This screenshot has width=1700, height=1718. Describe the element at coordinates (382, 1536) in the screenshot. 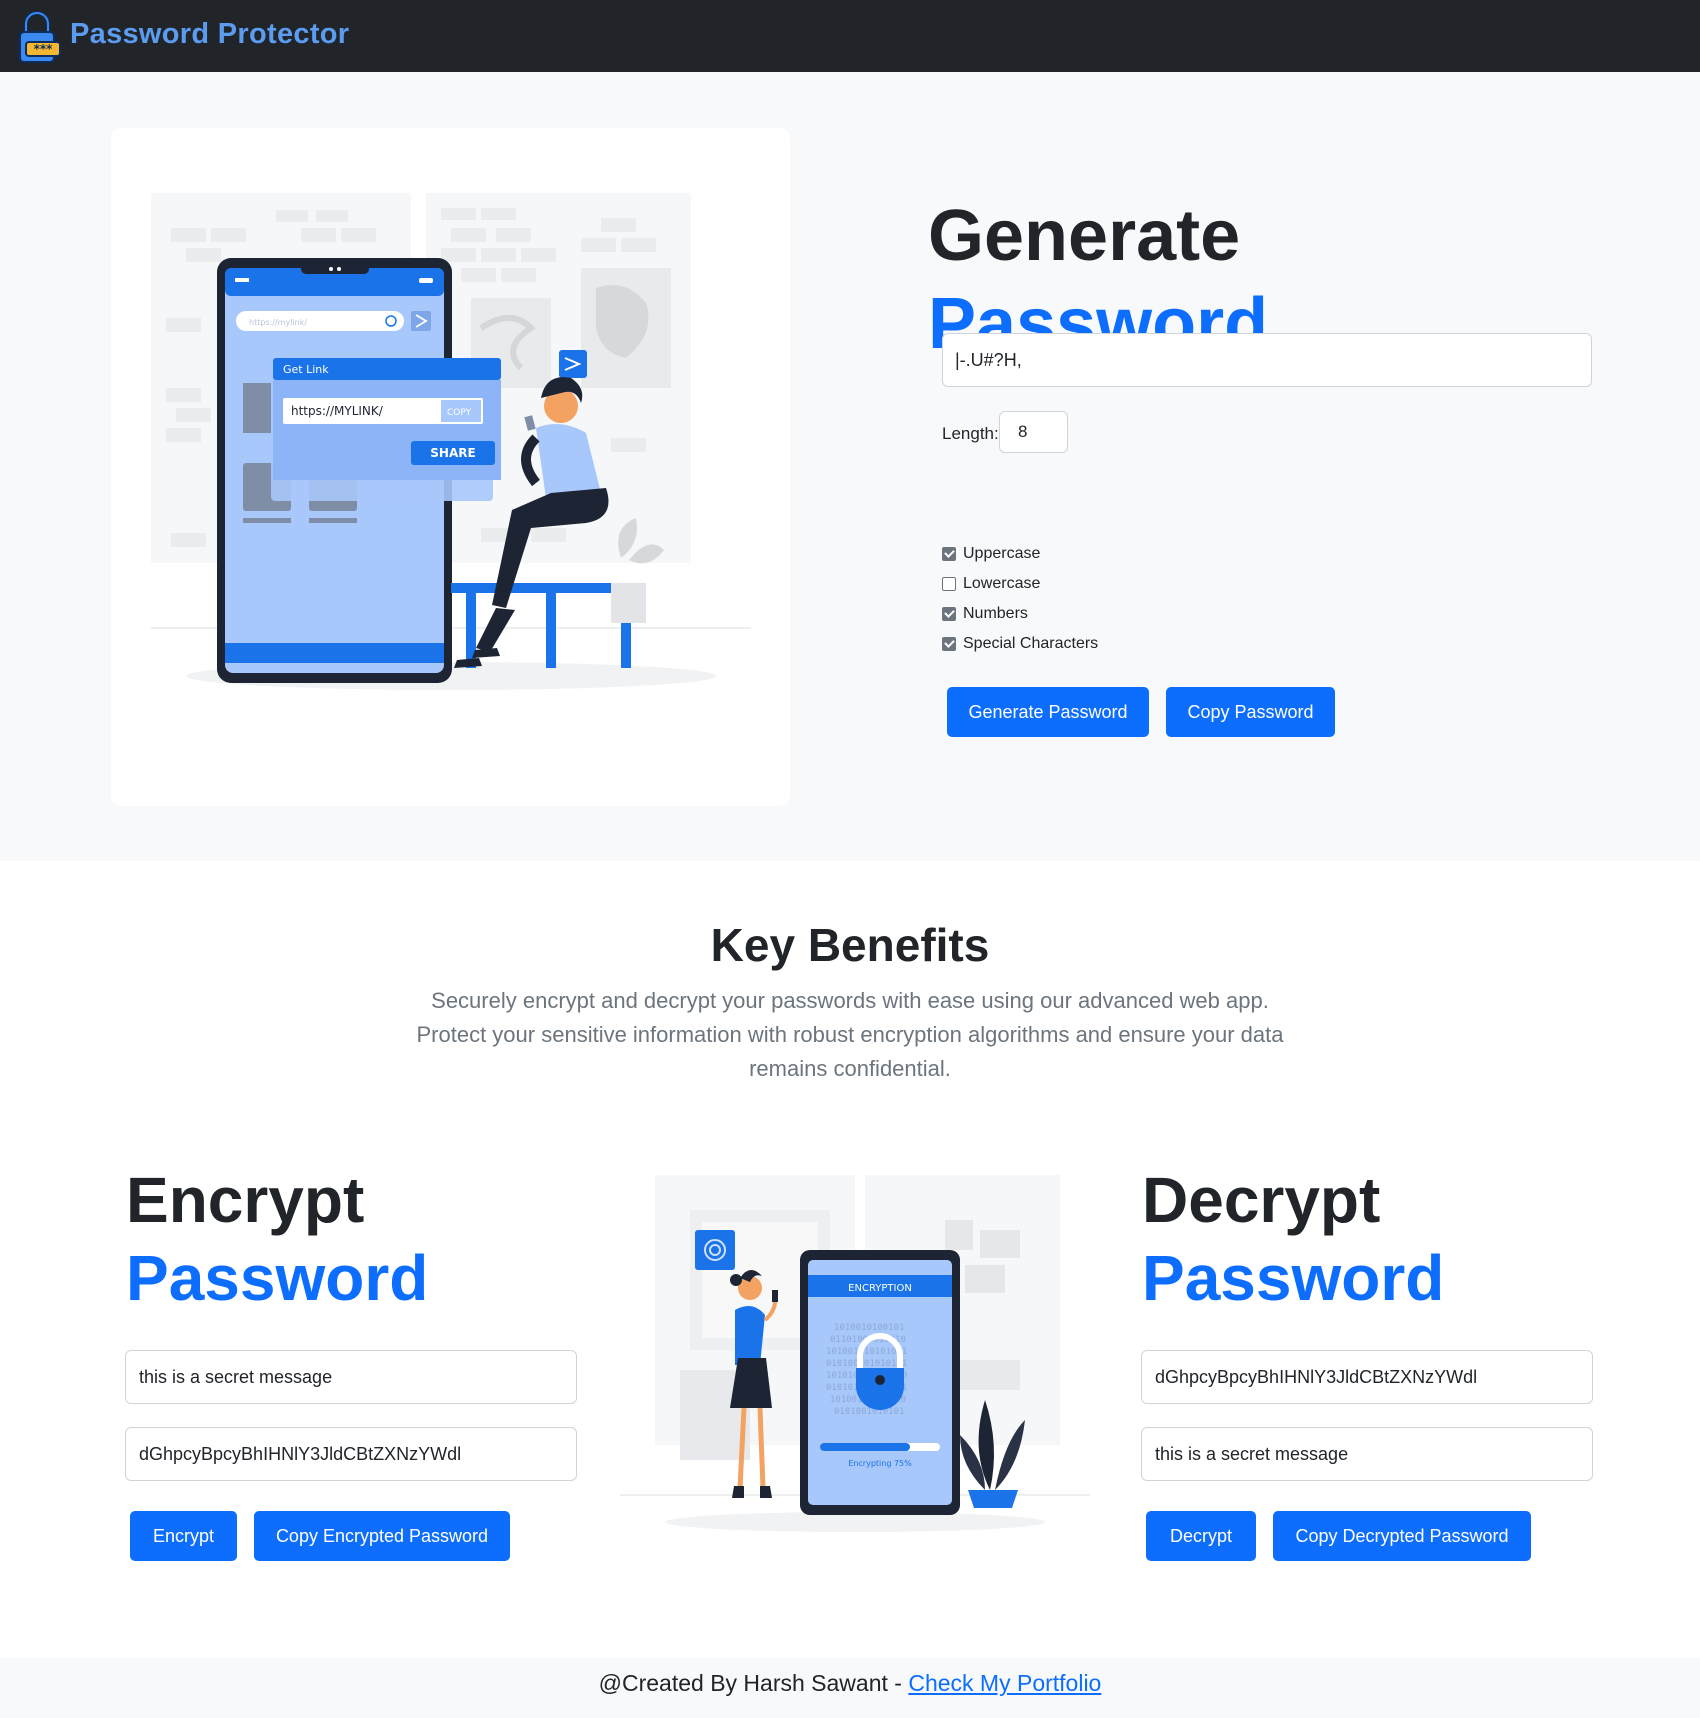

I see `copy-encrypted-password-button: Copy Encrypted Password` at that location.